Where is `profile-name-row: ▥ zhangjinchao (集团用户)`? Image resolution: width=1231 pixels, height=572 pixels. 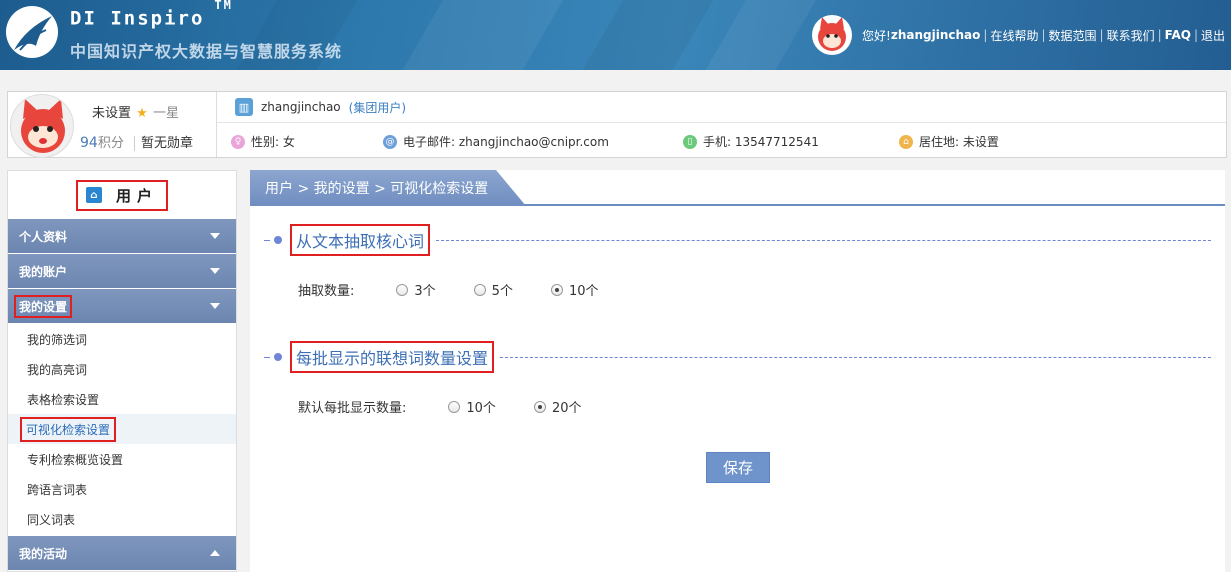
profile-name-row: ▥ zhangjinchao (集团用户) is located at coordinates (721, 107).